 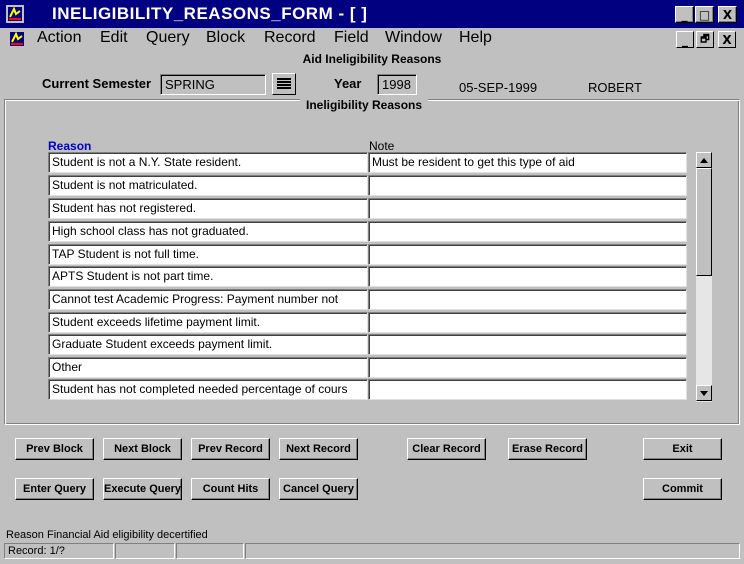 I want to click on arrow-down-icon, so click(x=704, y=393).